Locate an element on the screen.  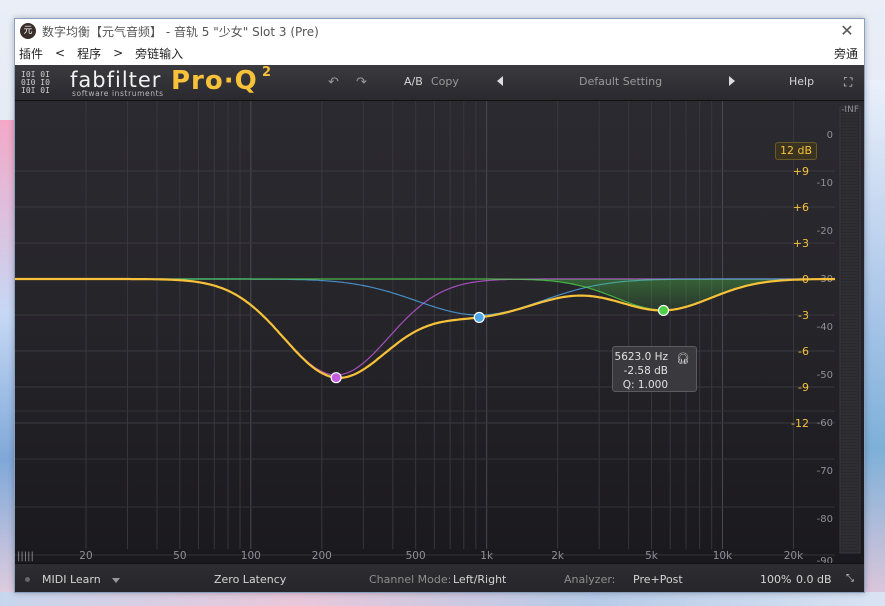
freq-label: 1k is located at coordinates (487, 556).